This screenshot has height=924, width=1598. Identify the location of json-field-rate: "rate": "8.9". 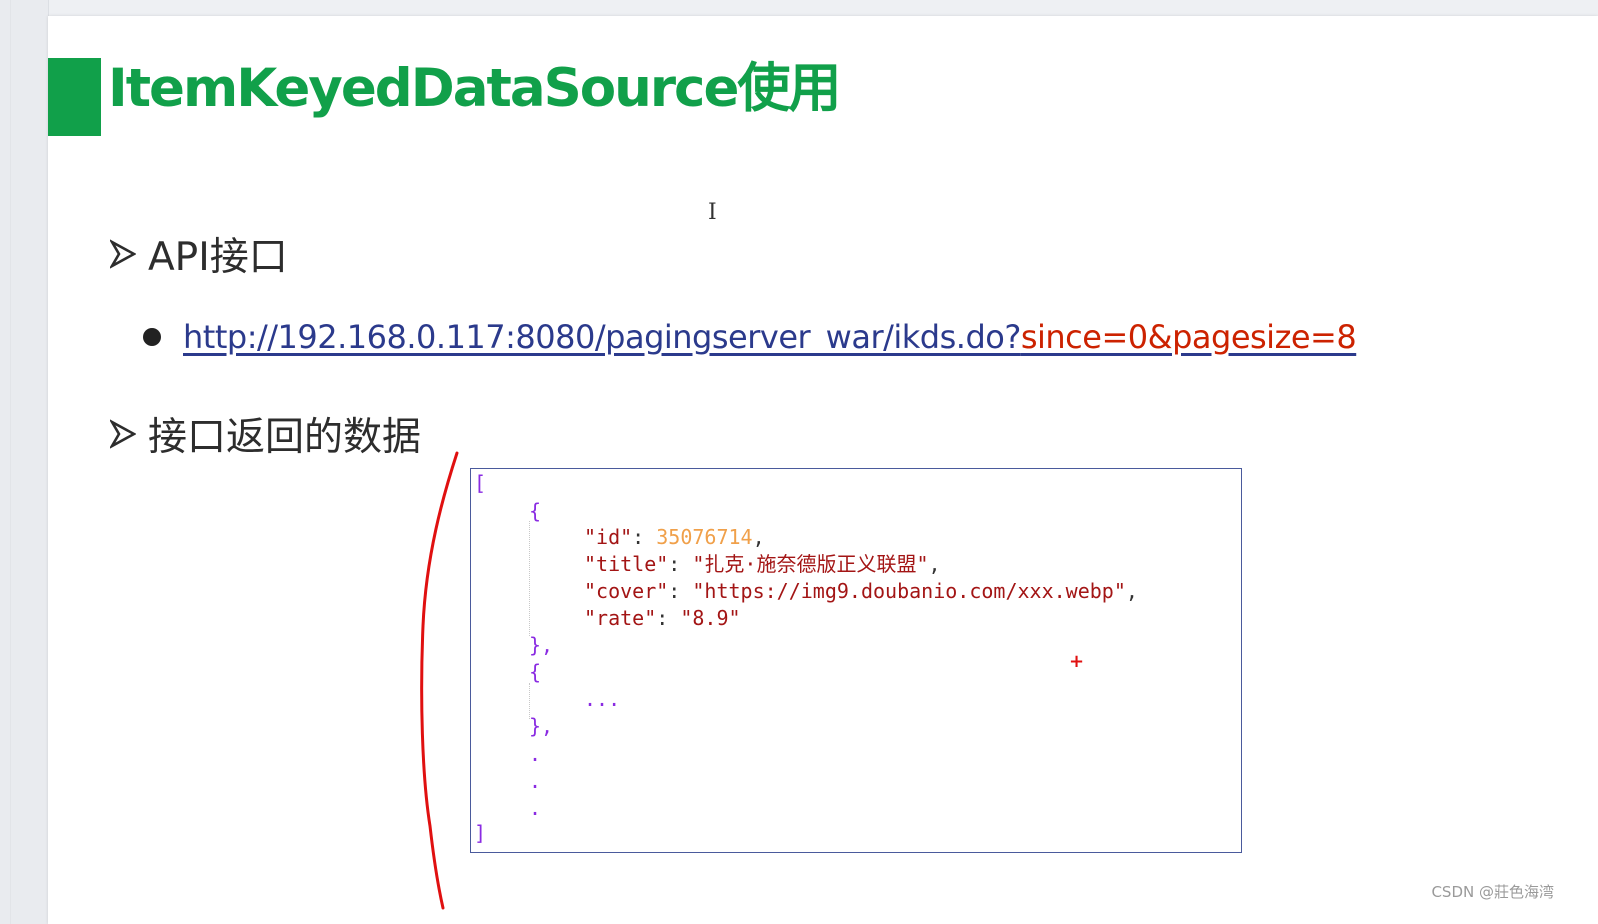
(662, 618).